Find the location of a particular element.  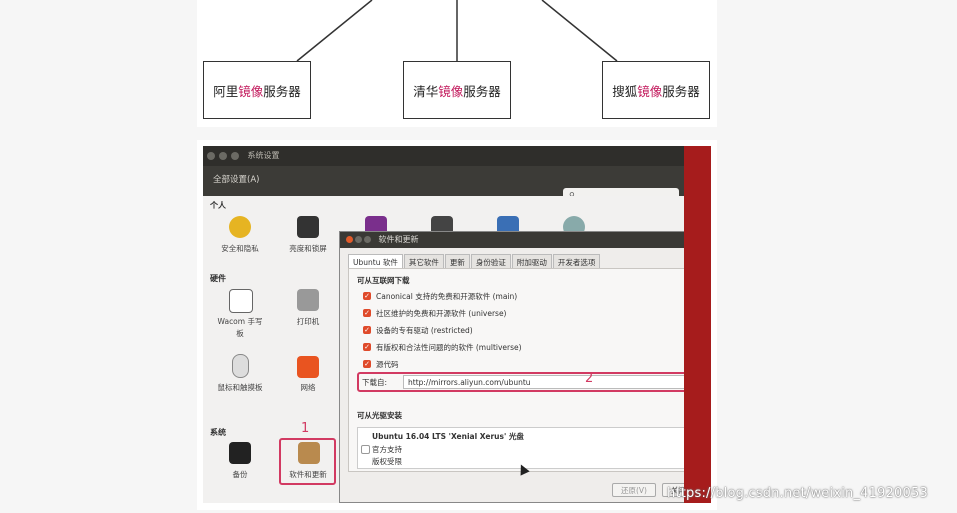

box-text-pre: 阿里 is located at coordinates (226, 91).